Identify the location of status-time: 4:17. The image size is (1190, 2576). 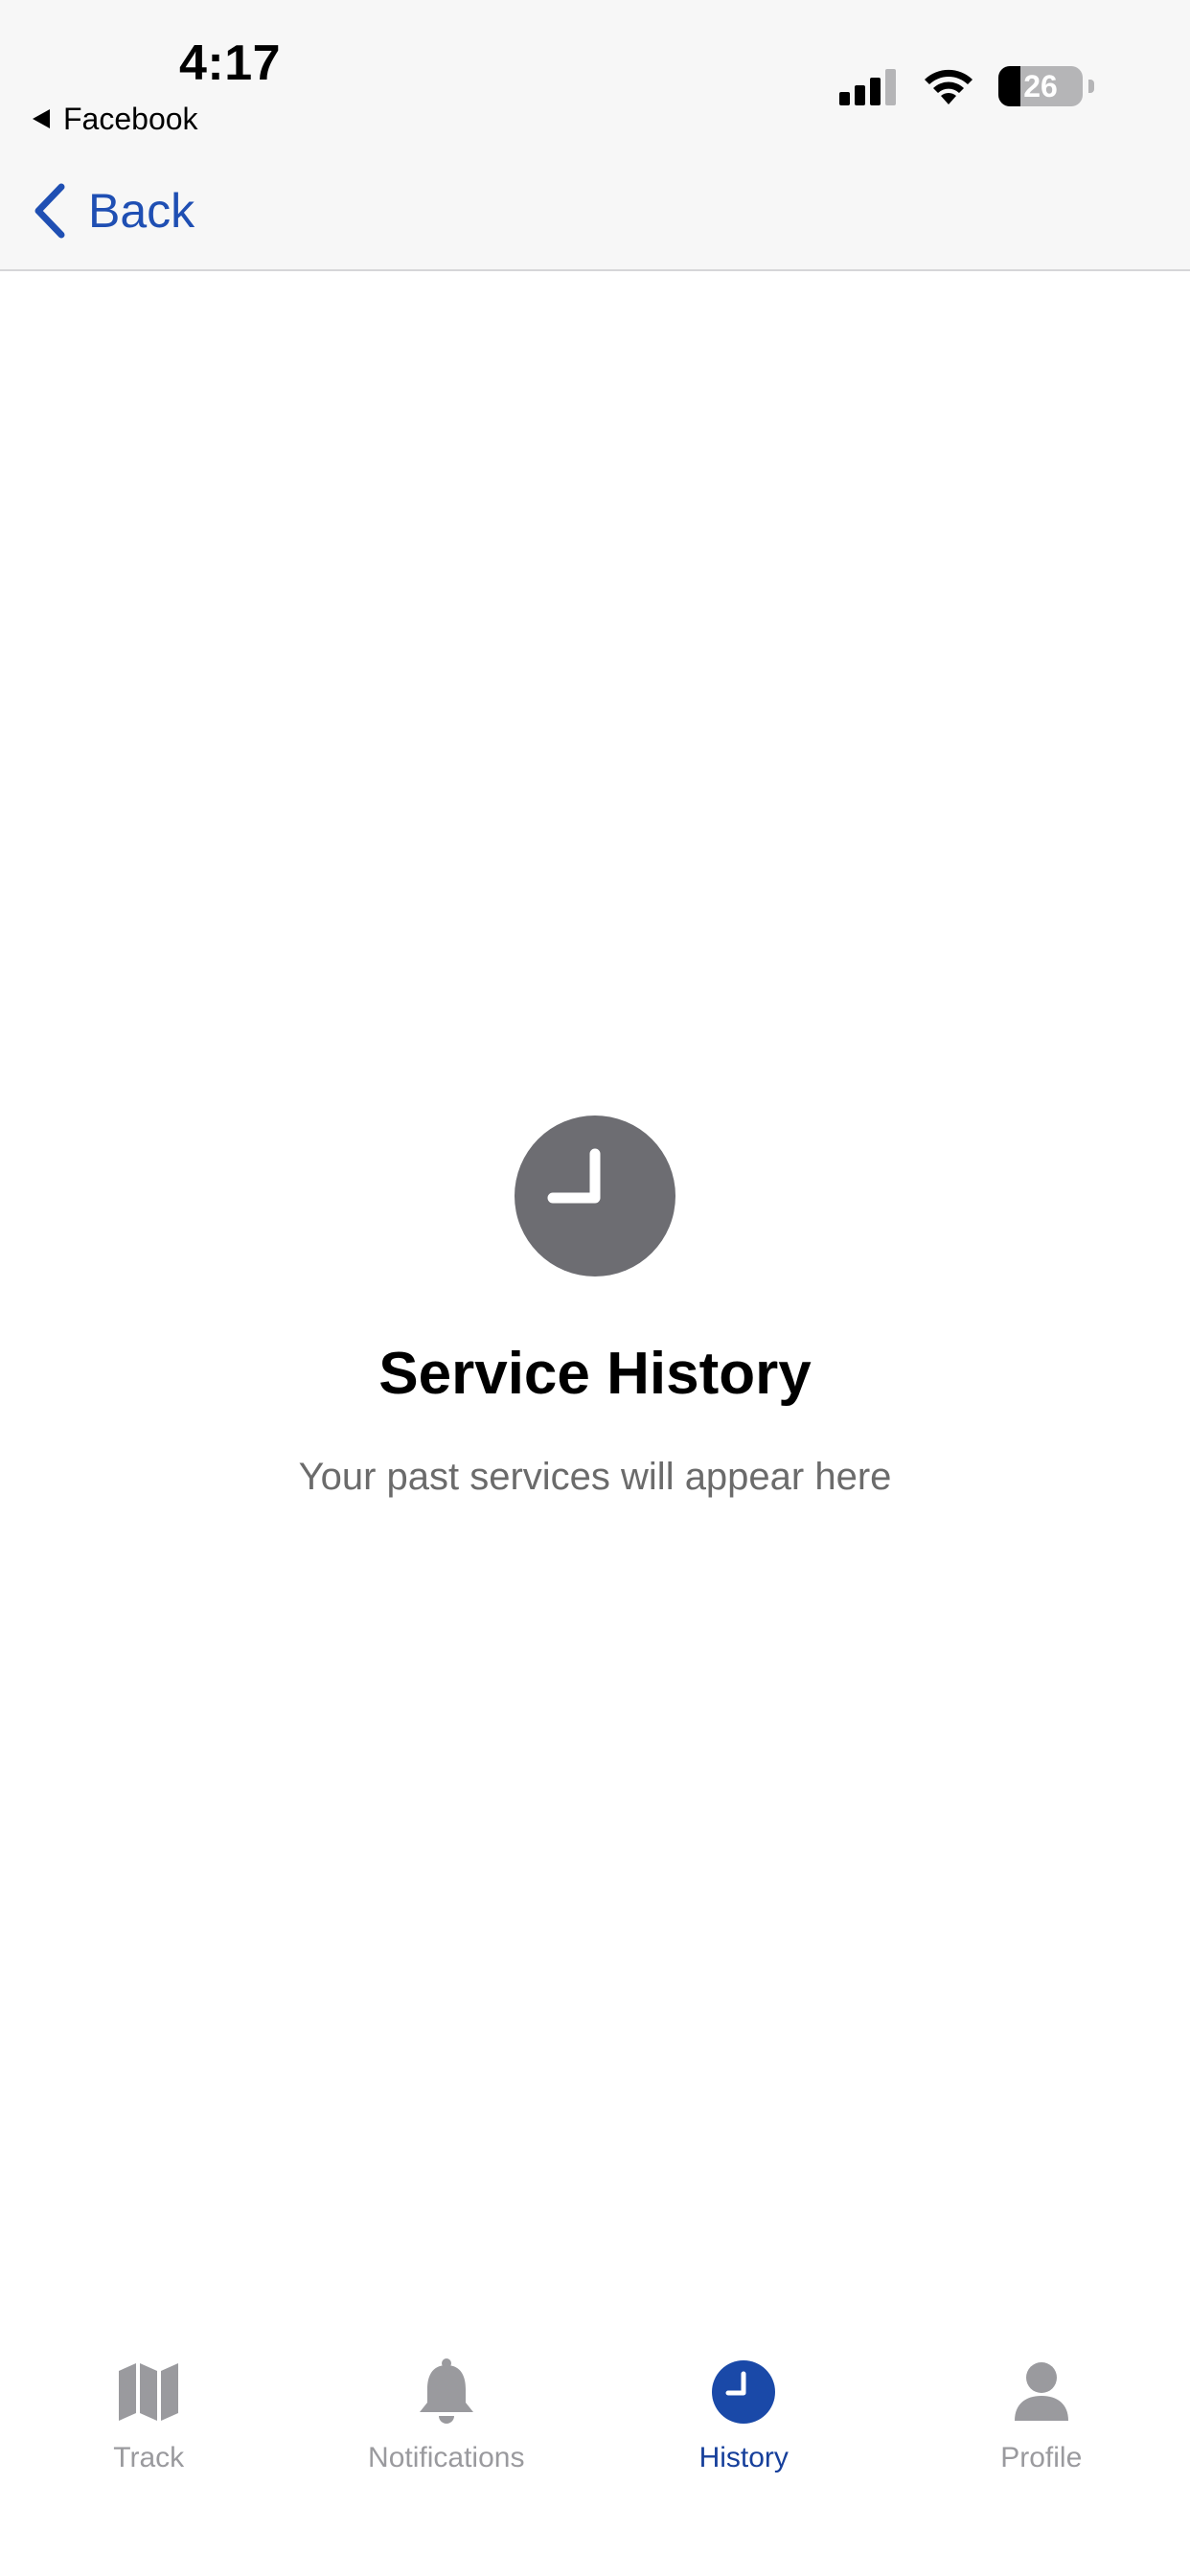
(230, 63).